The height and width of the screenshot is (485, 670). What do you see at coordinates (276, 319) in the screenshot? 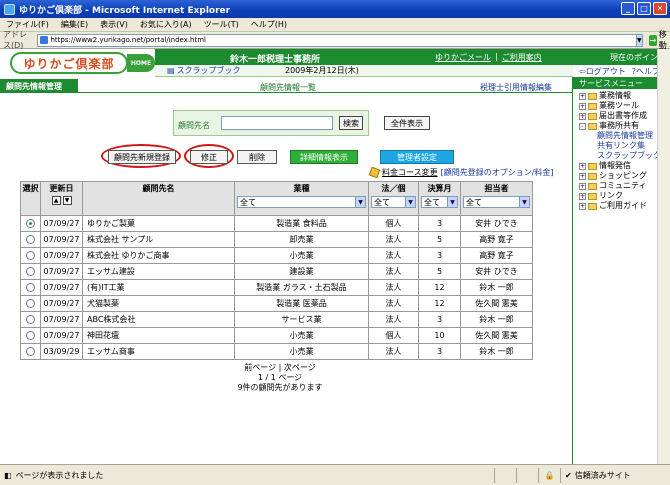
I see `table-row: 07/09/27 ABC株式会社 サービス業 法人 3 鈴木 一郎` at bounding box center [276, 319].